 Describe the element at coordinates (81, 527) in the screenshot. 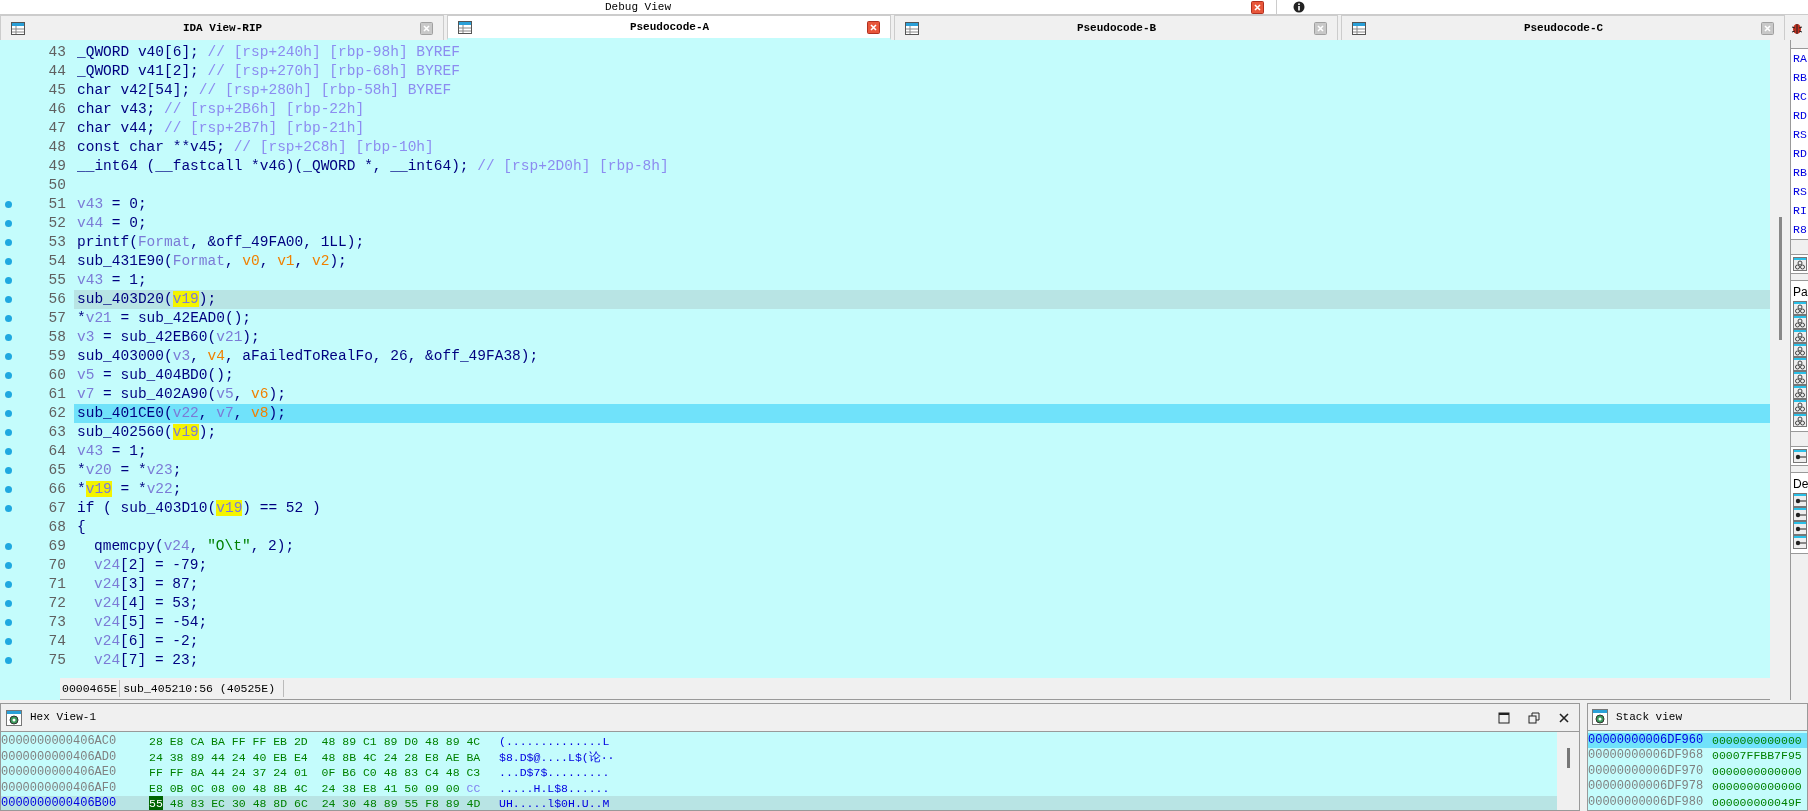

I see `code-line: {` at that location.